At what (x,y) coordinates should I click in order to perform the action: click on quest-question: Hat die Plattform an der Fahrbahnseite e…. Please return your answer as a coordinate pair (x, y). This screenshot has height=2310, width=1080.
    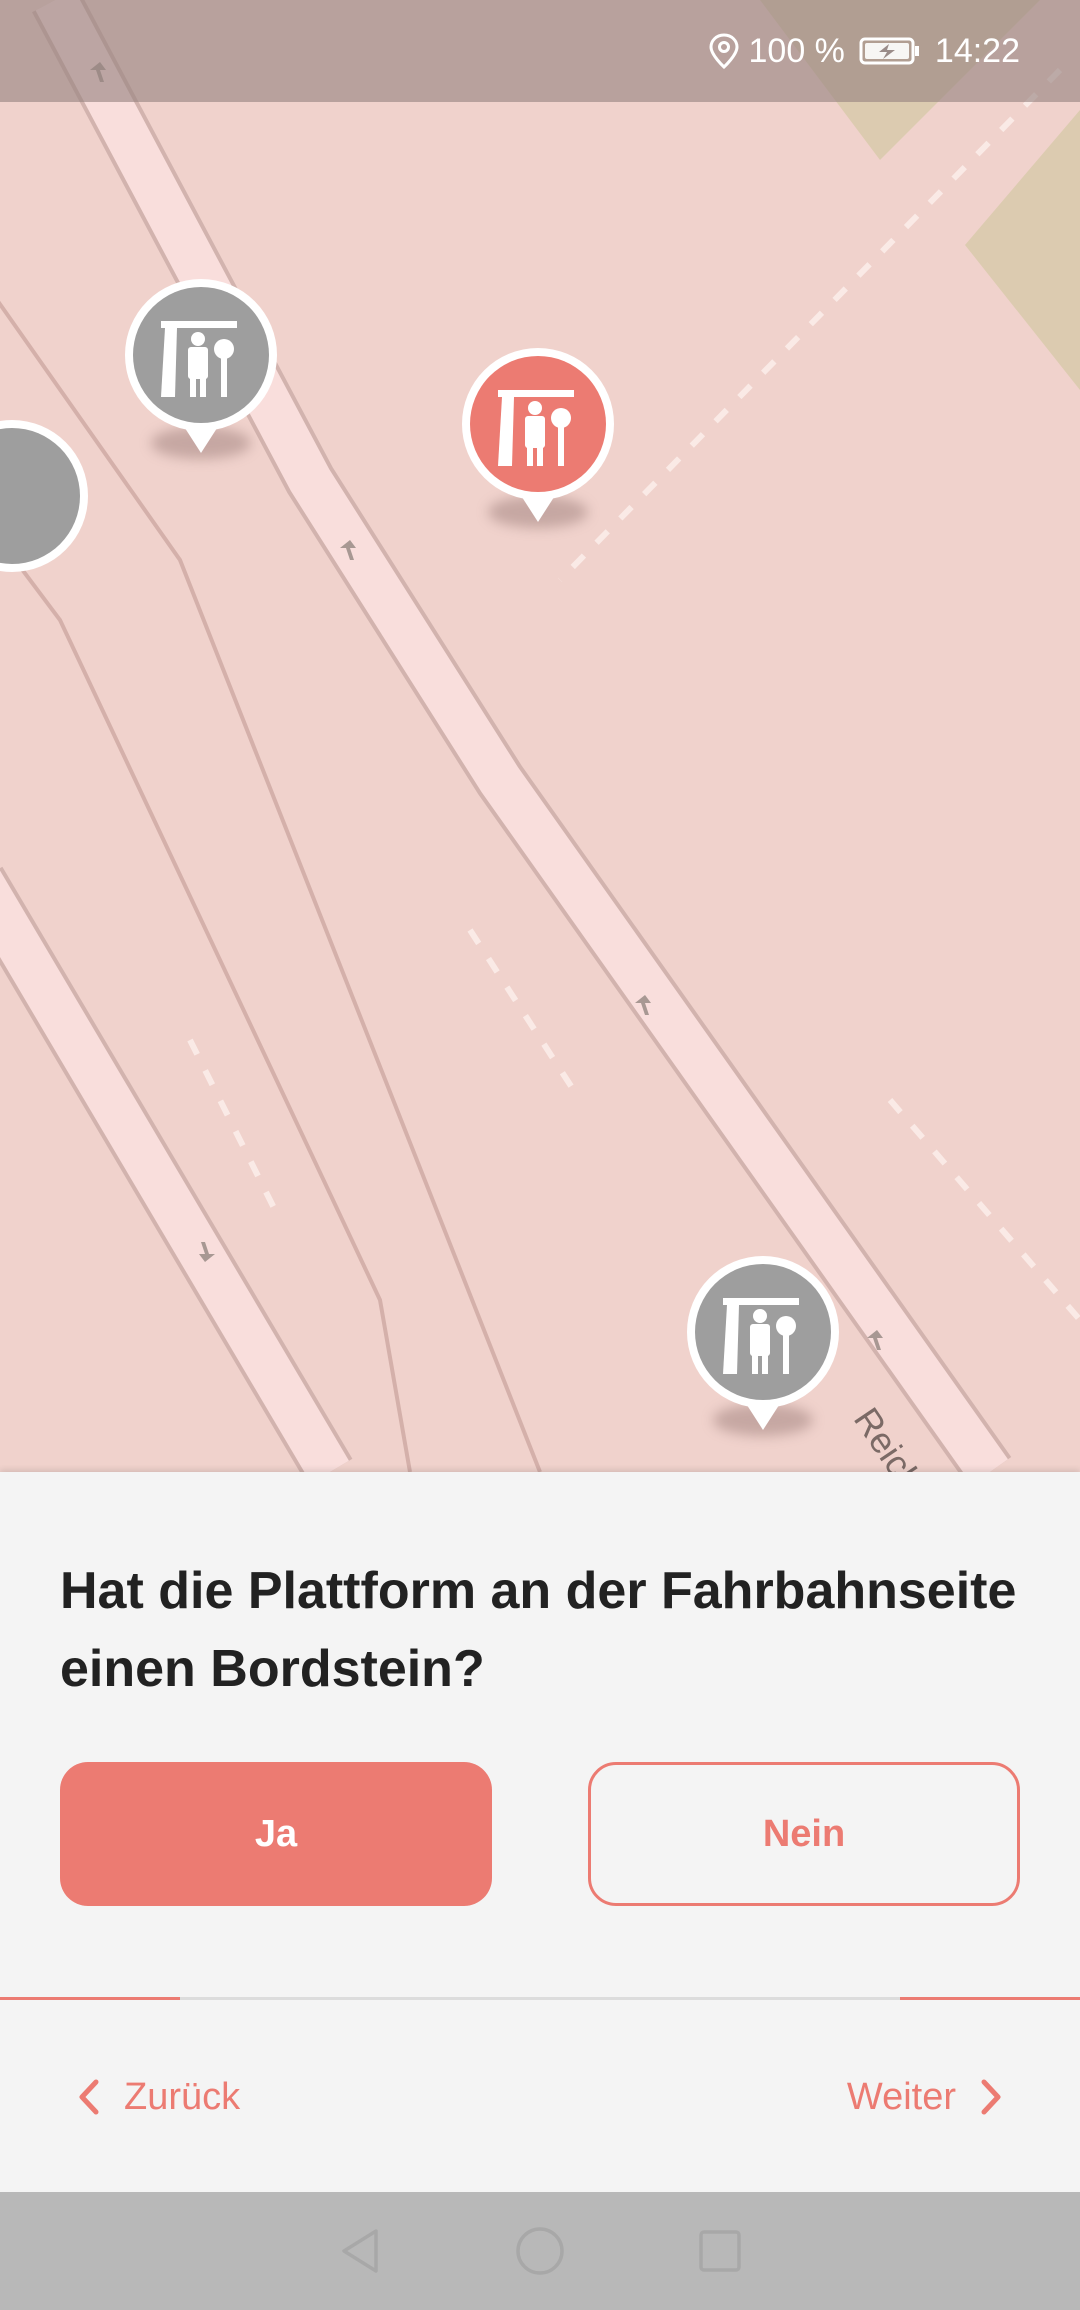
    Looking at the image, I should click on (538, 1630).